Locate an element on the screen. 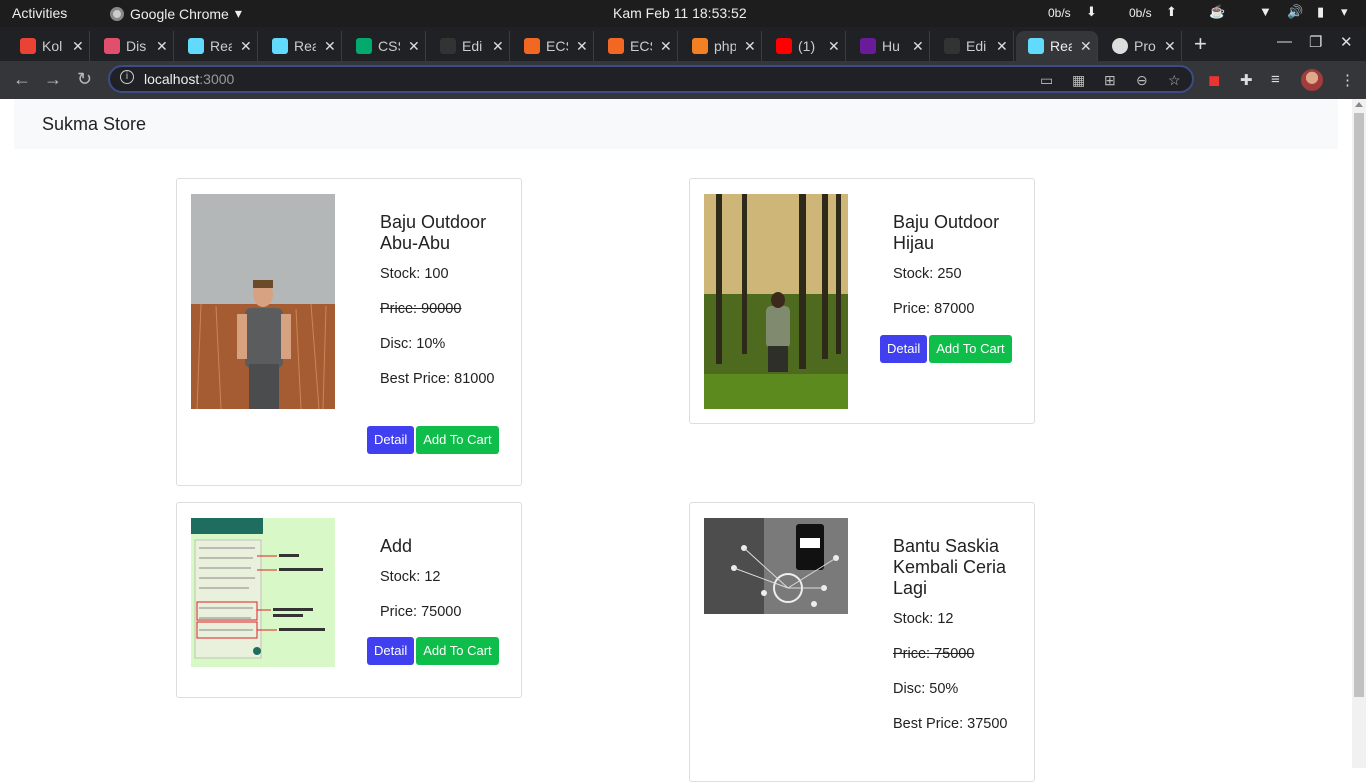  page-scrollbar is located at coordinates (1359, 433).